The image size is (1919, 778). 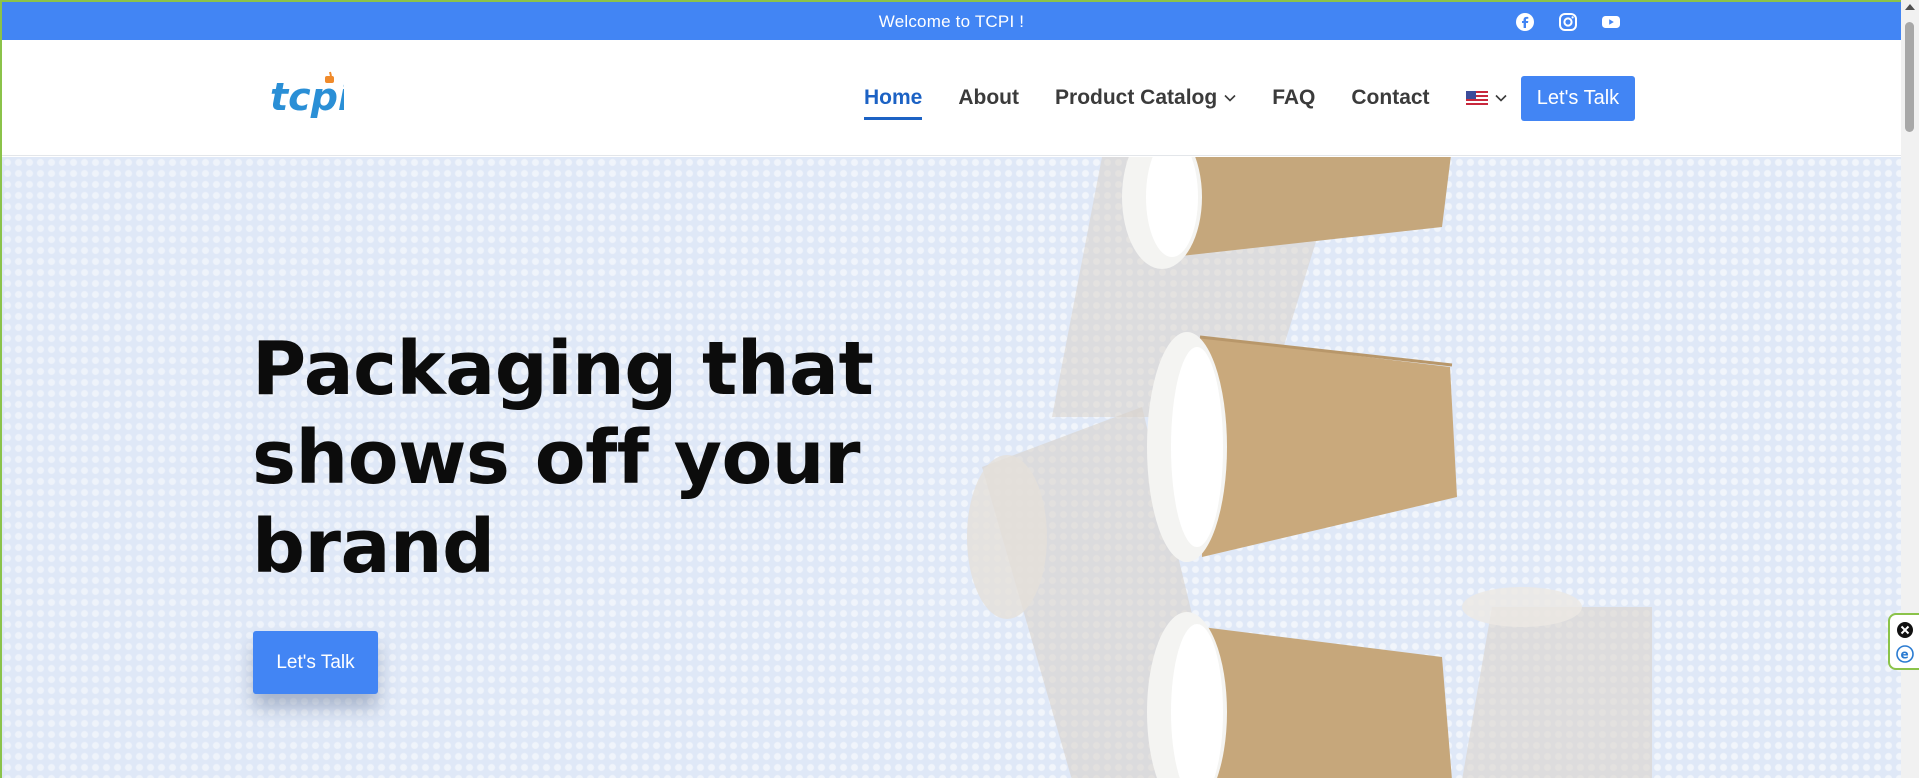 I want to click on nav-home-label: Home, so click(x=893, y=97).